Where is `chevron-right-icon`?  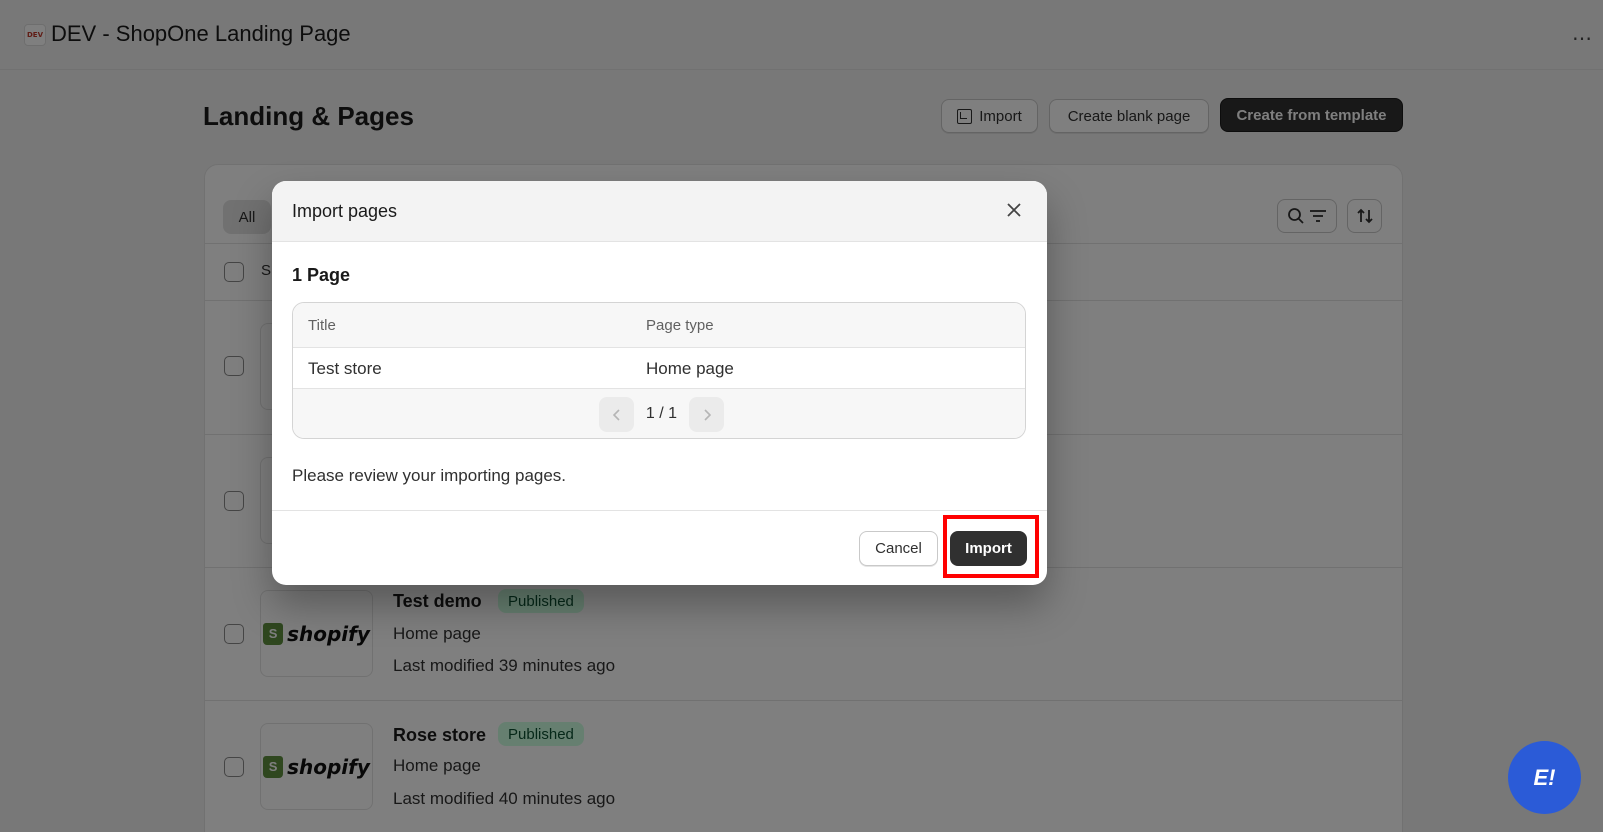 chevron-right-icon is located at coordinates (707, 414).